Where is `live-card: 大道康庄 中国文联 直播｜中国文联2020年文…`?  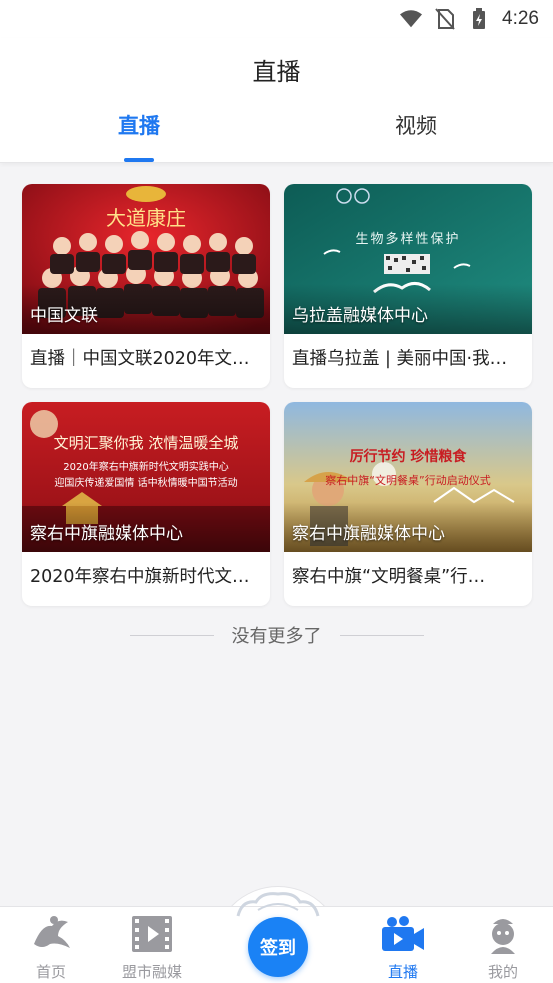 live-card: 大道康庄 中国文联 直播｜中国文联2020年文… is located at coordinates (146, 286).